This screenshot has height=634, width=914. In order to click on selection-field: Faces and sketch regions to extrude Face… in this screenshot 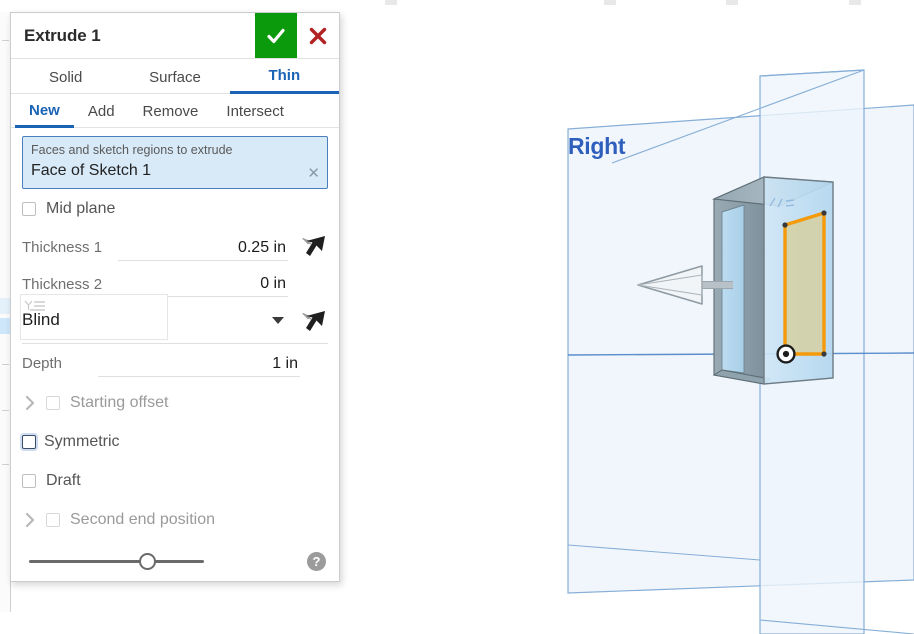, I will do `click(175, 162)`.